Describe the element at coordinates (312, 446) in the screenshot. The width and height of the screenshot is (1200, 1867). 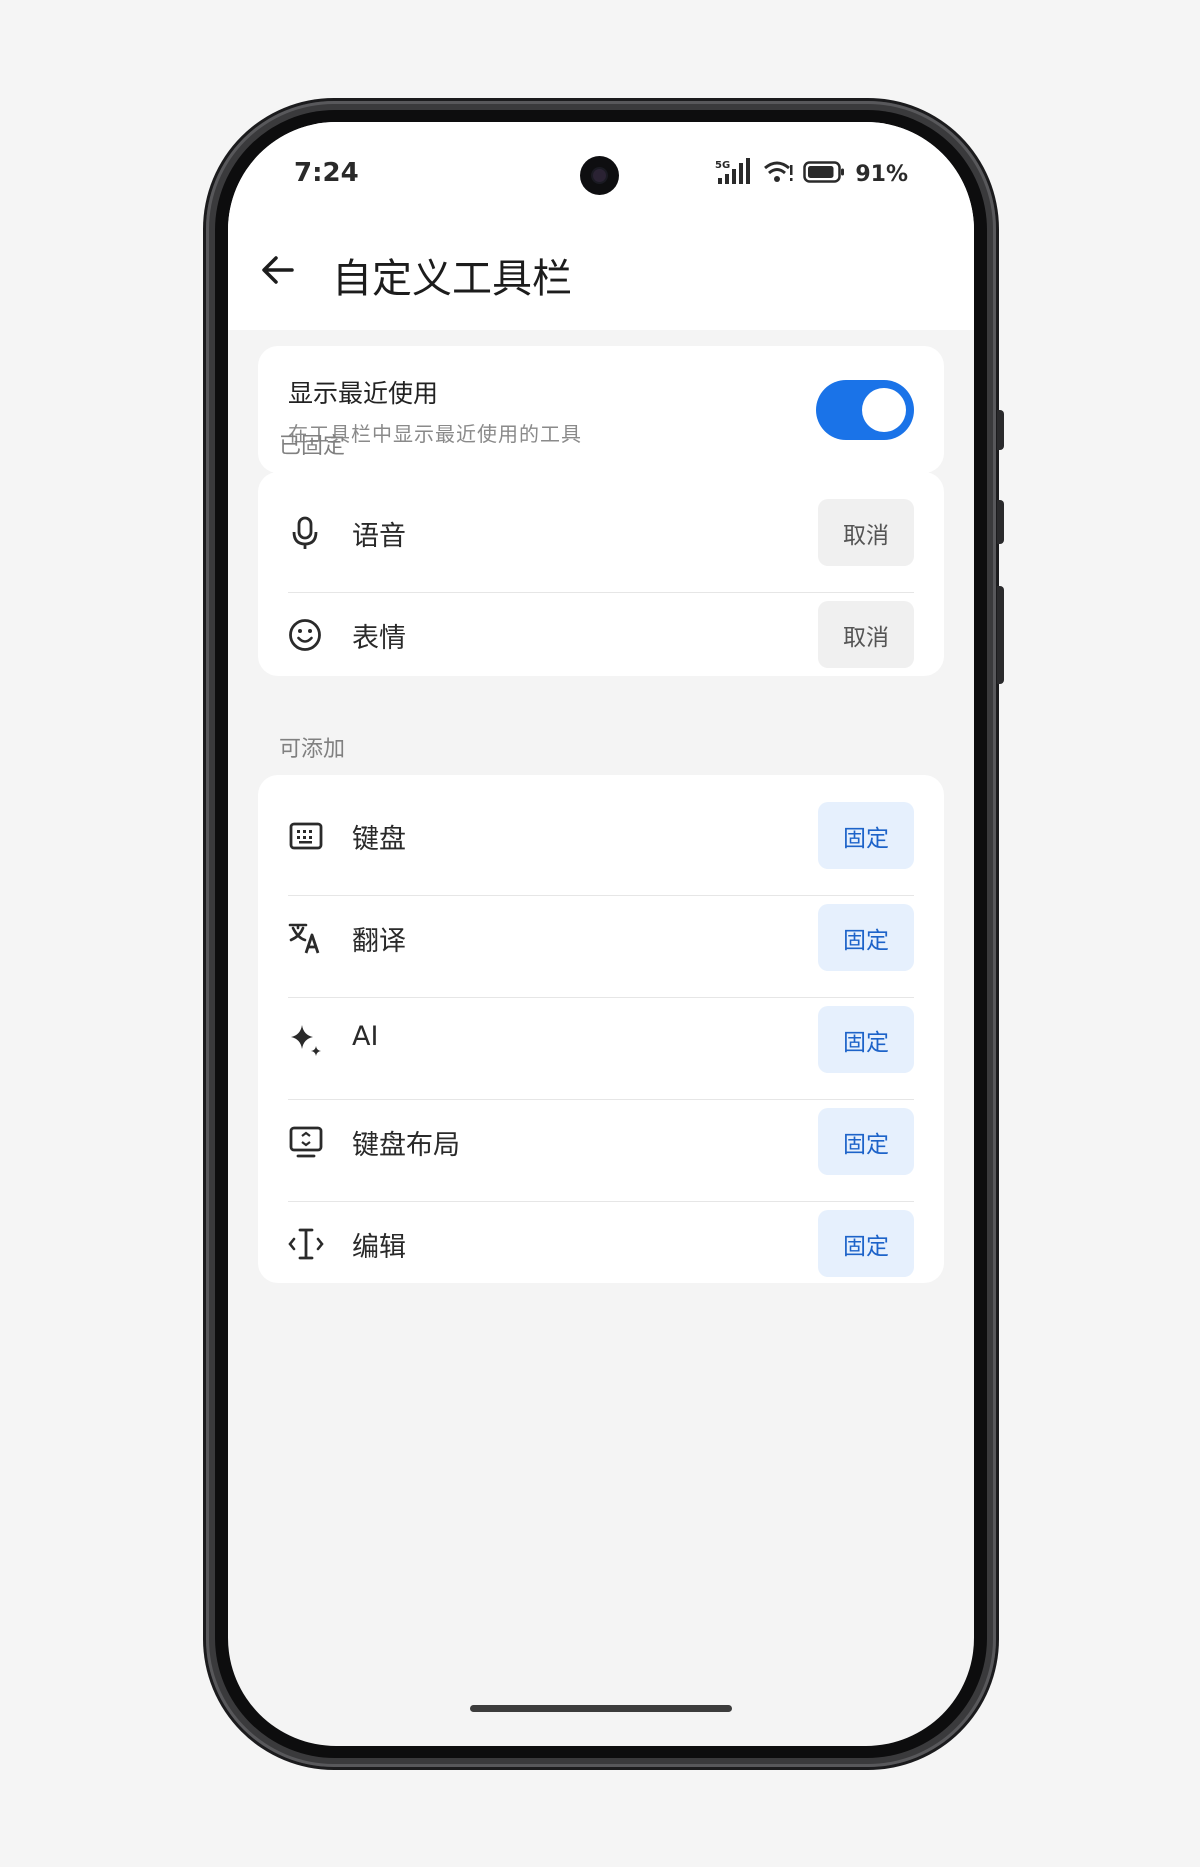
I see `section-label-pinned: 已固定` at that location.